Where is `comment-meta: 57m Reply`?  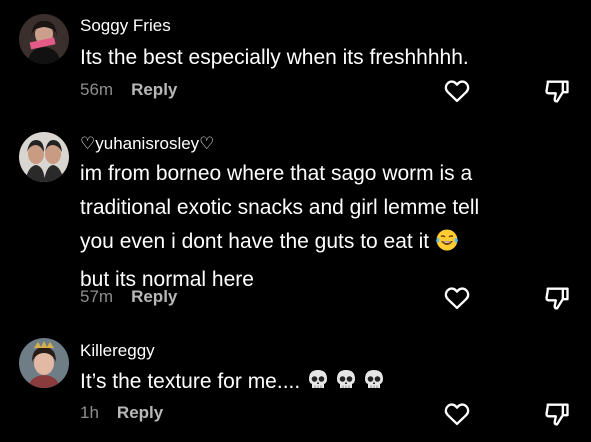 comment-meta: 57m Reply is located at coordinates (128, 297).